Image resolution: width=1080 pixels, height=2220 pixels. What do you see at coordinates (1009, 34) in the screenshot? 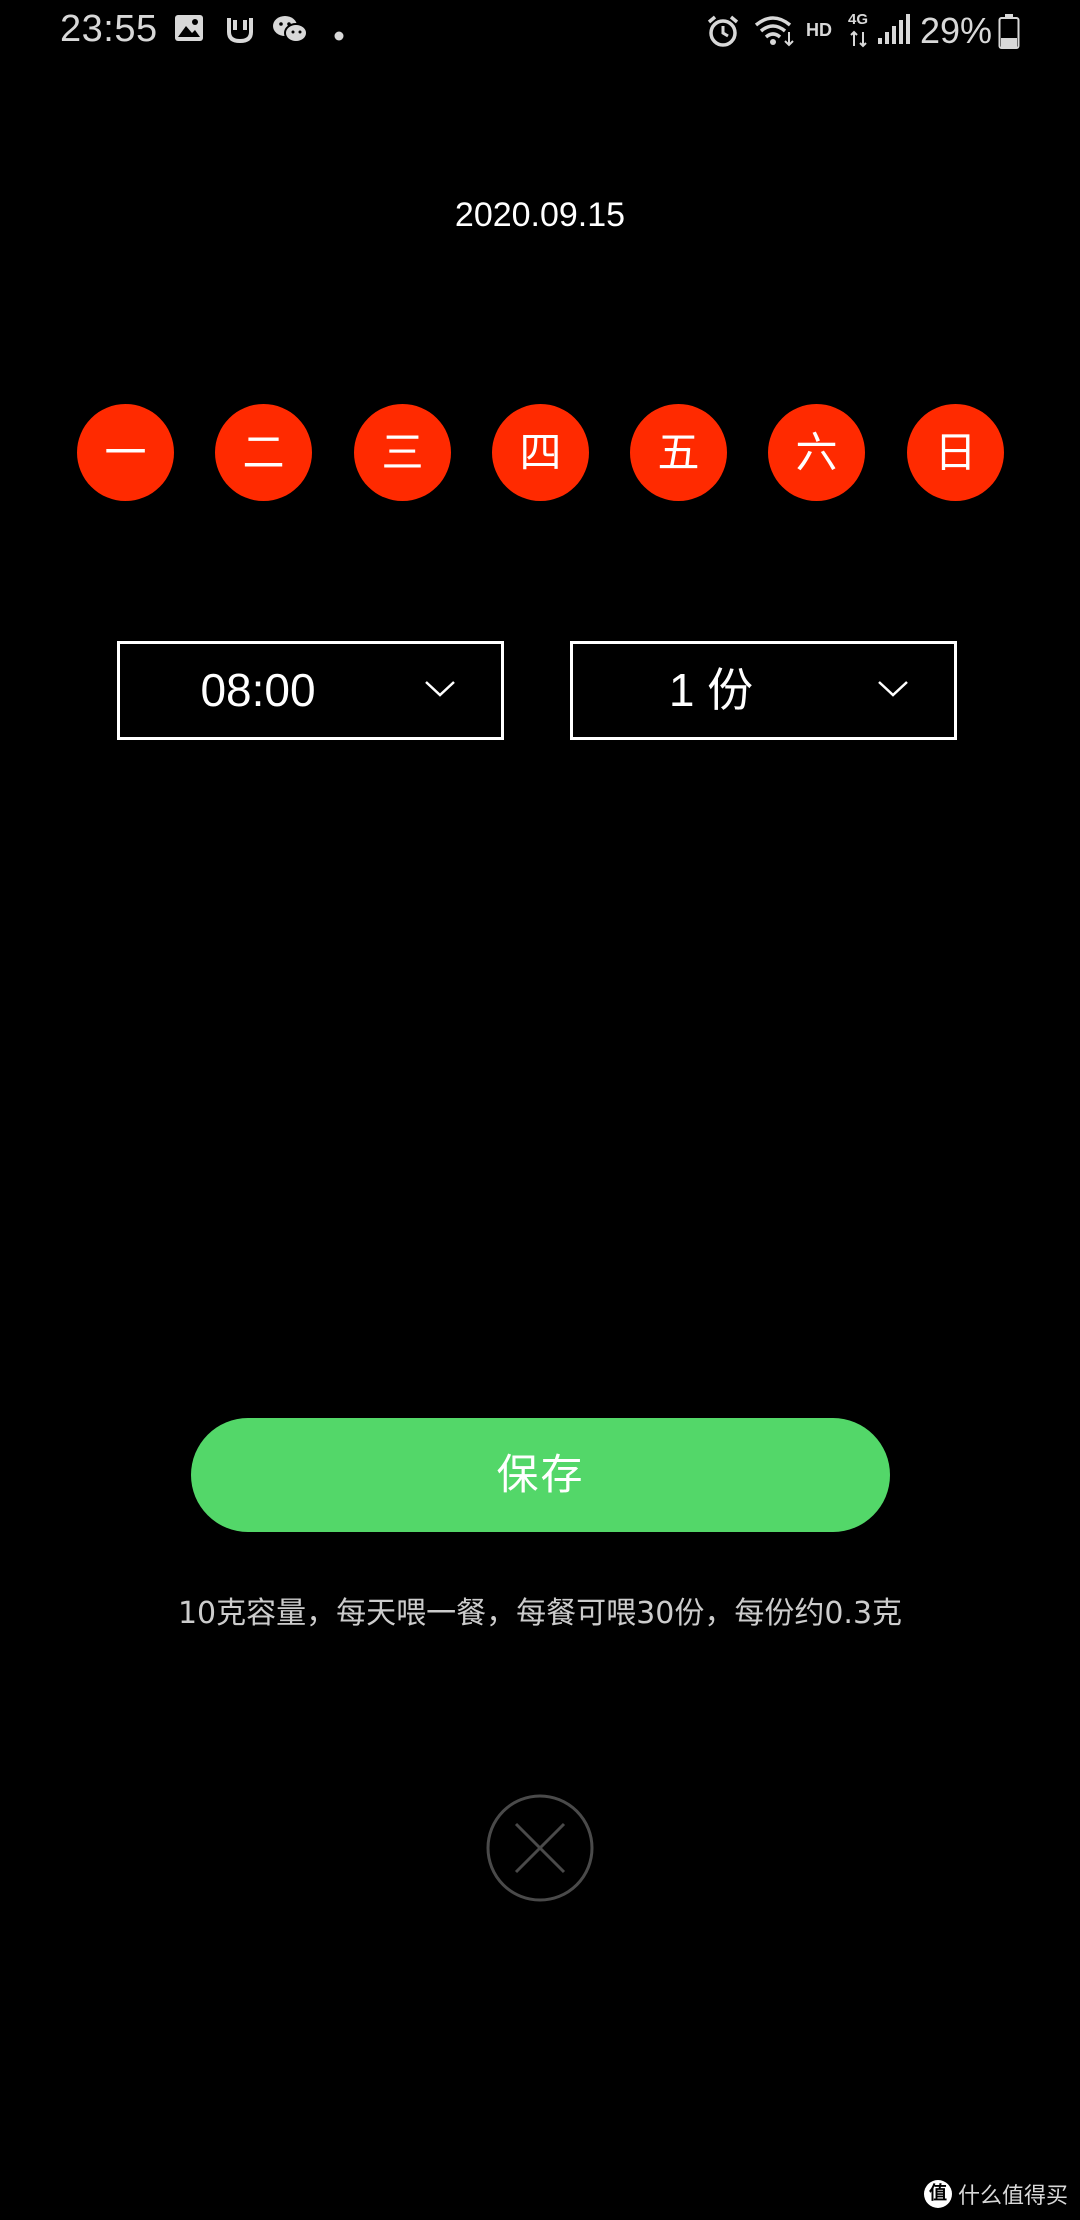
I see `battery-icon` at bounding box center [1009, 34].